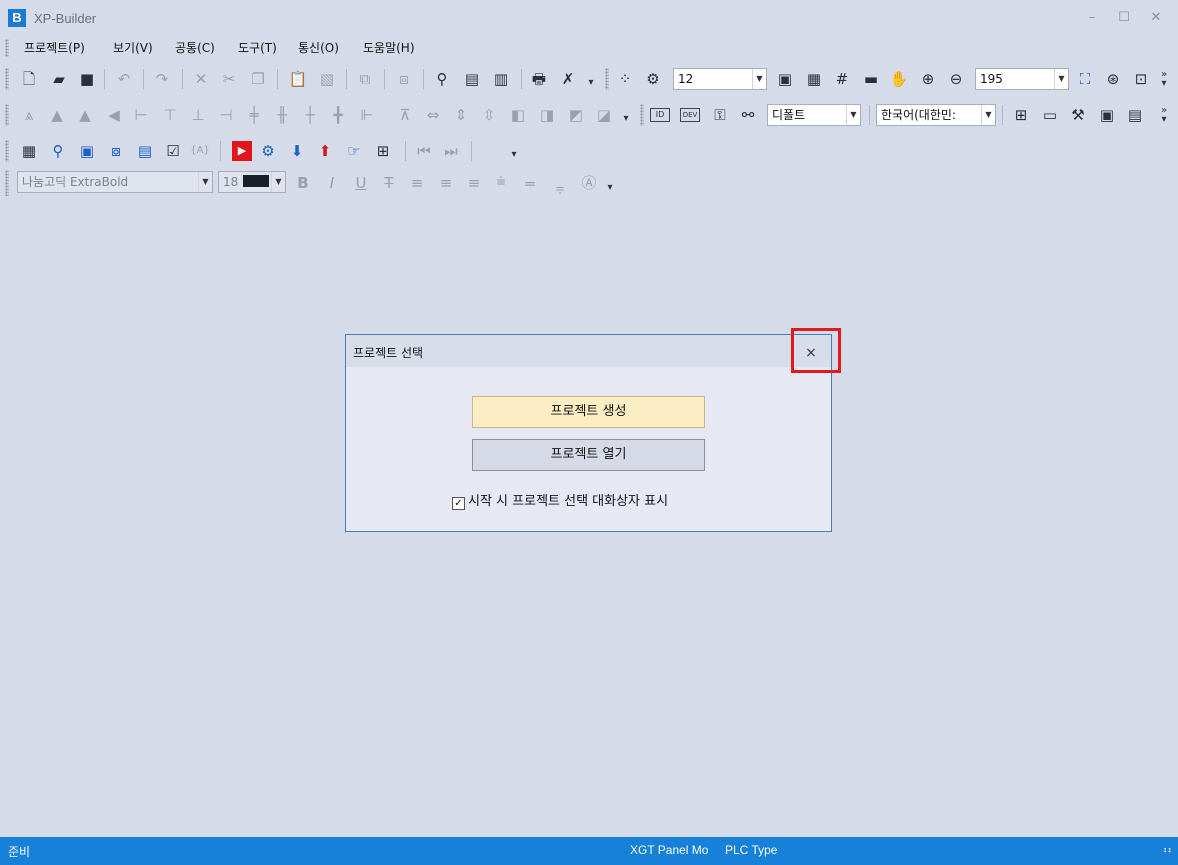 This screenshot has height=865, width=1178. I want to click on screen-search-icon: ⧇, so click(116, 151).